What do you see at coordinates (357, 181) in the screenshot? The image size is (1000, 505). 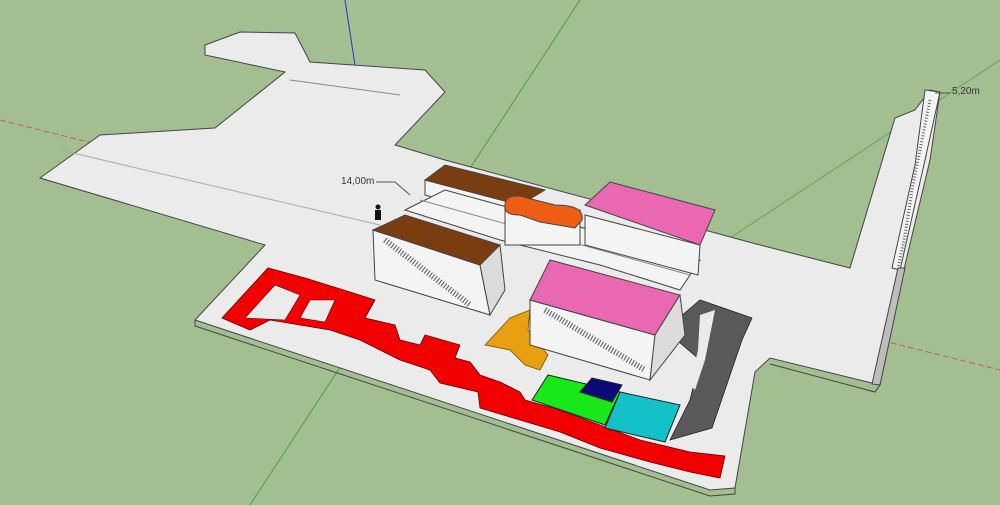 I see `height-dimension-label: 14,00m` at bounding box center [357, 181].